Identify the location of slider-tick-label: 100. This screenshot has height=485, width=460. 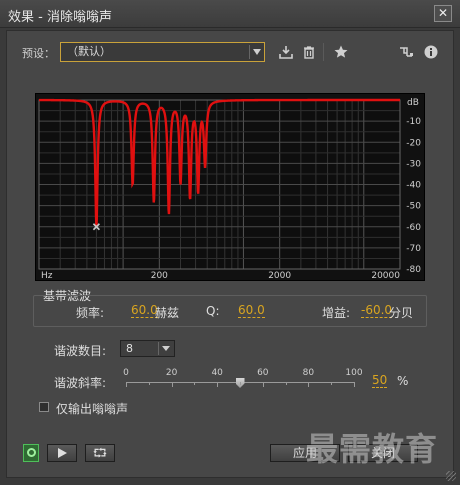
(354, 373).